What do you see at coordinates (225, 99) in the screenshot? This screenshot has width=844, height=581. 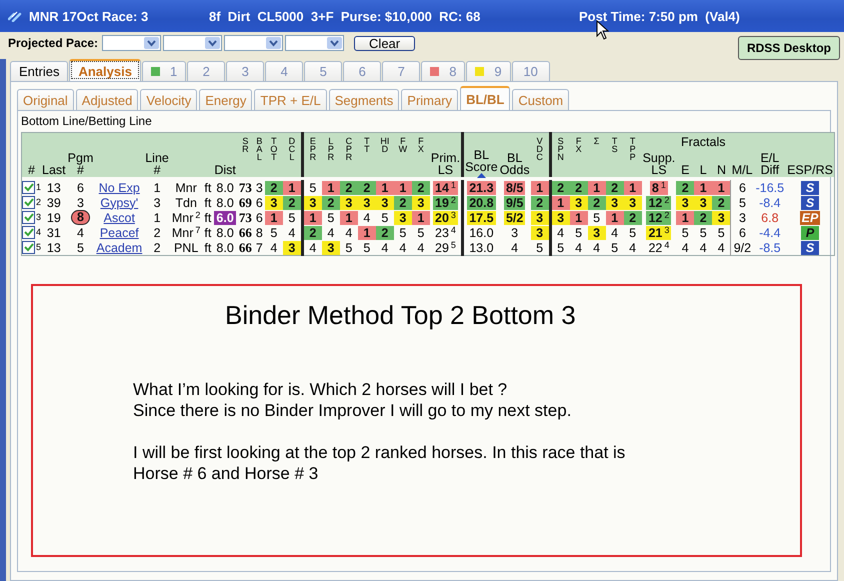 I see `view-tab: Energy` at bounding box center [225, 99].